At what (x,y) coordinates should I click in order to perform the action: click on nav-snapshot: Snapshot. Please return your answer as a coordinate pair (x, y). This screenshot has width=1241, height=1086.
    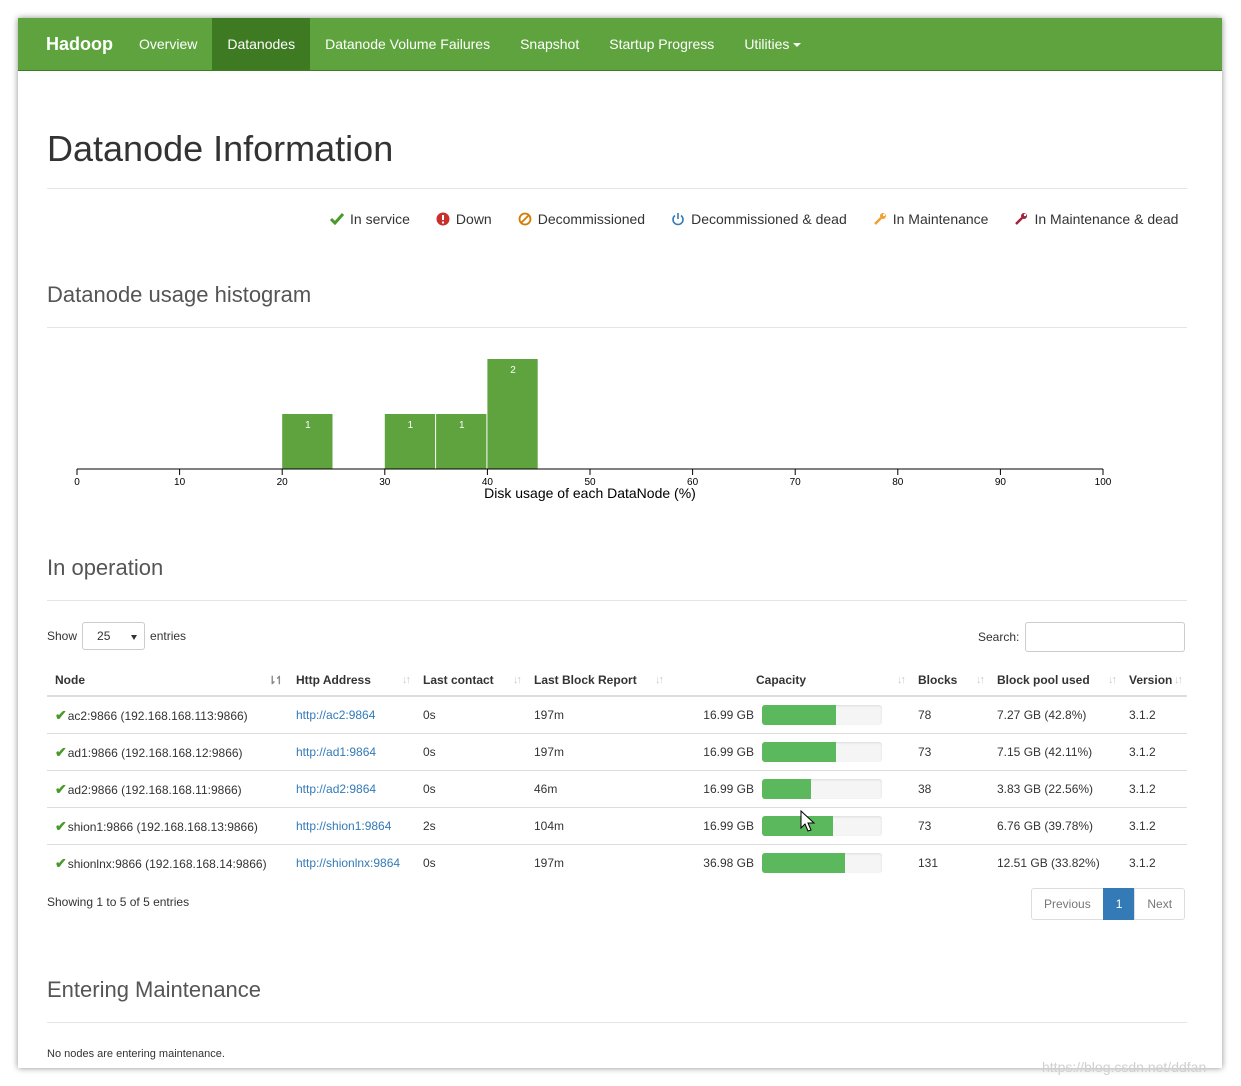
    Looking at the image, I should click on (549, 44).